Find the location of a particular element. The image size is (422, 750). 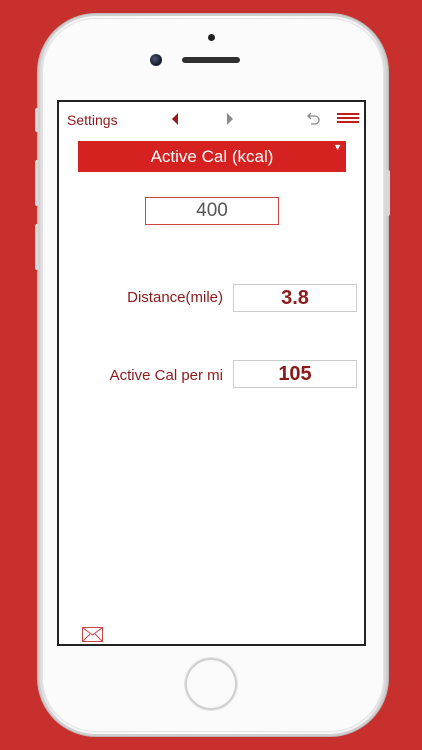

settings-button: Settings is located at coordinates (92, 120).